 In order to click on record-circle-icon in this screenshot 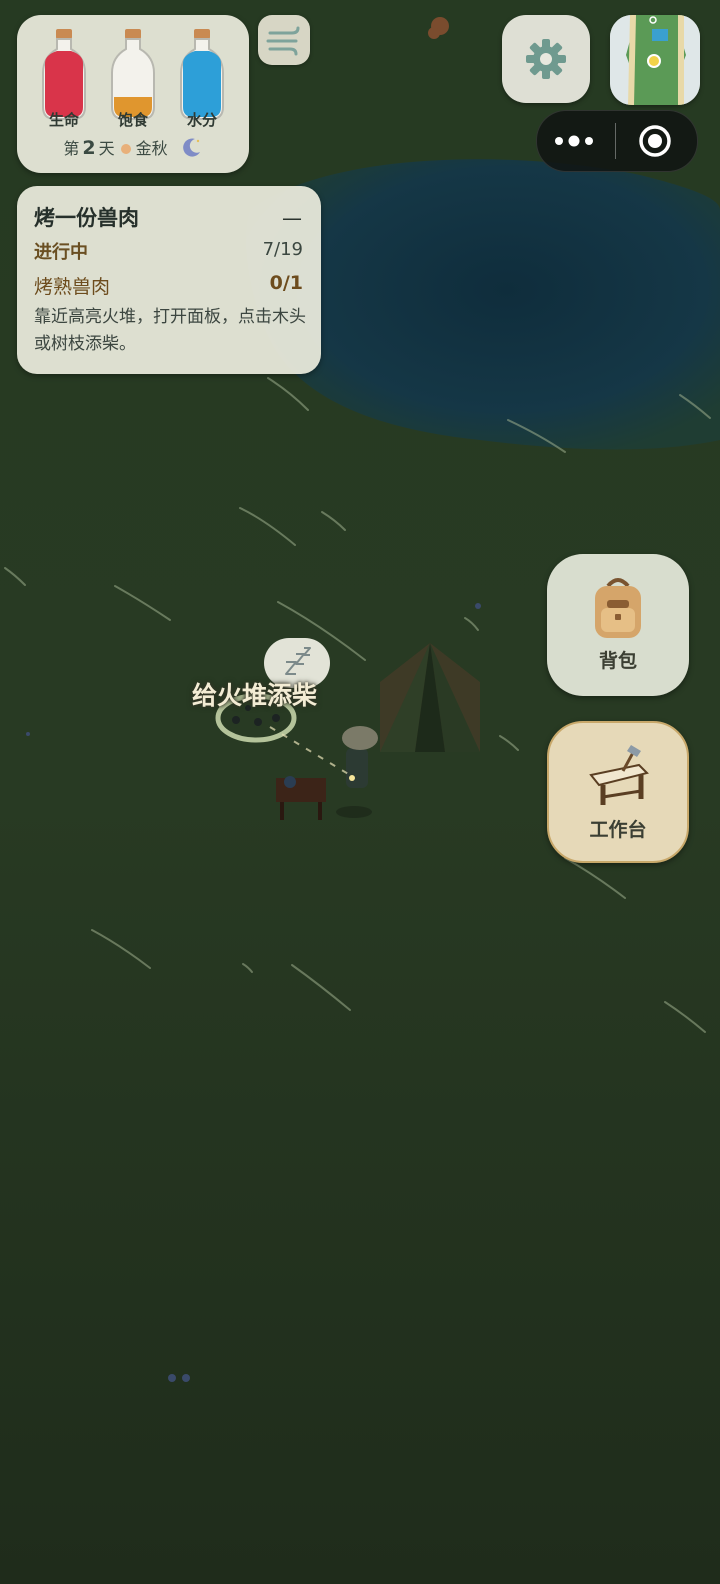, I will do `click(657, 141)`.